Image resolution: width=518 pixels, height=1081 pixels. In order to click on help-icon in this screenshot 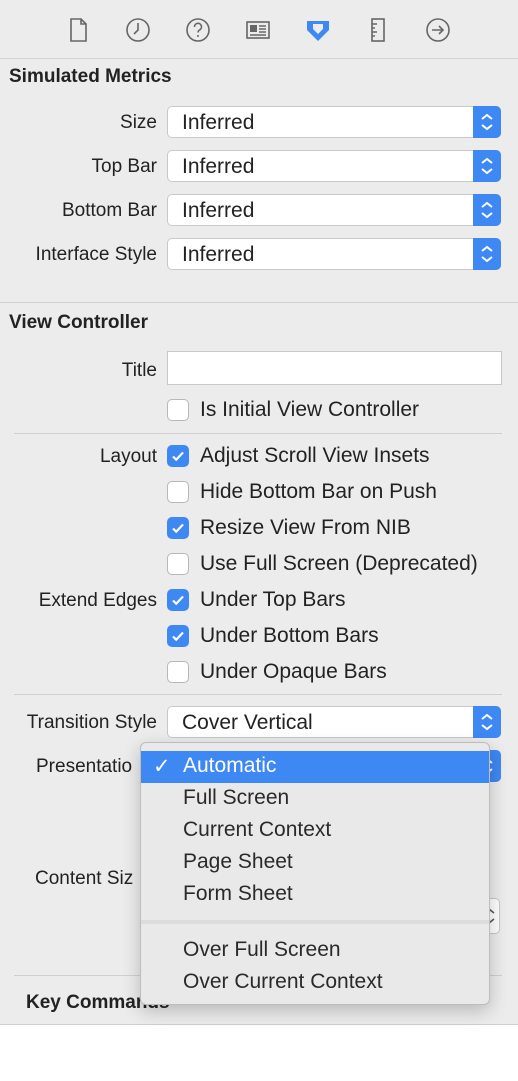, I will do `click(198, 30)`.